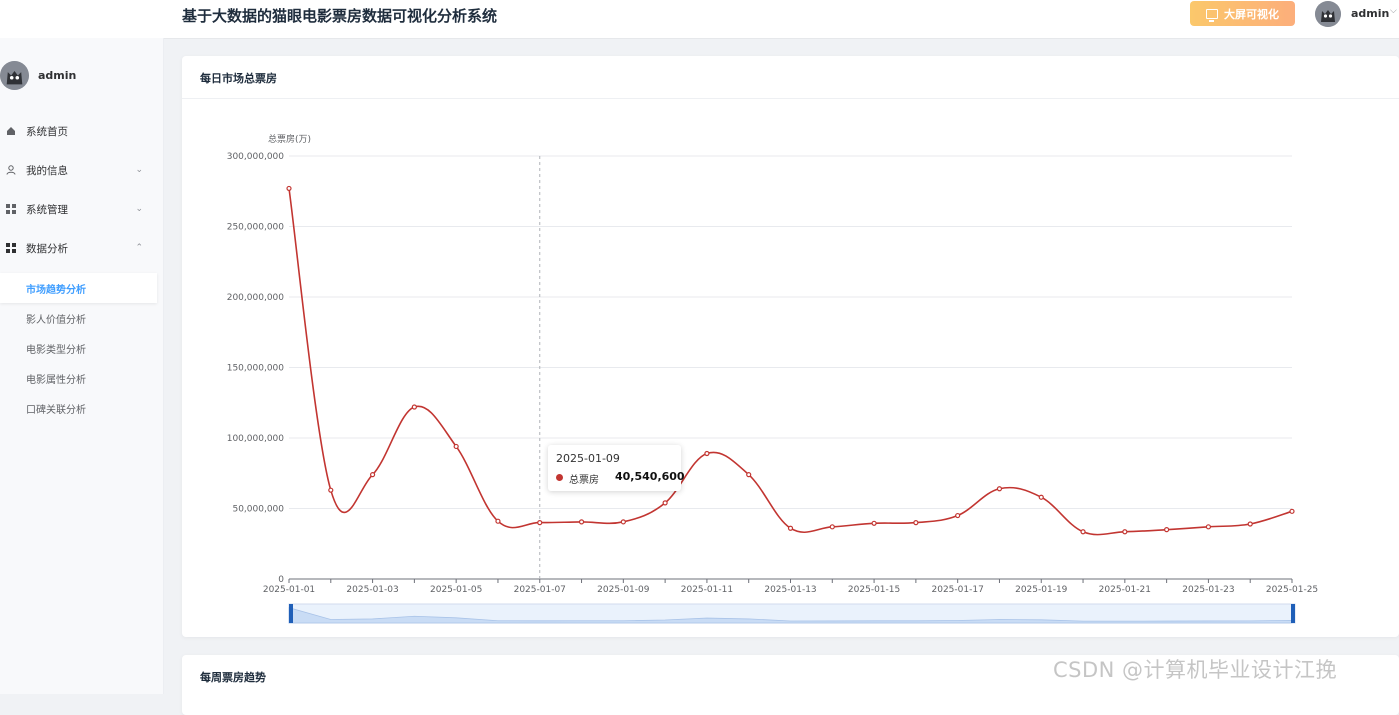  What do you see at coordinates (559, 477) in the screenshot?
I see `tooltip-series-dot` at bounding box center [559, 477].